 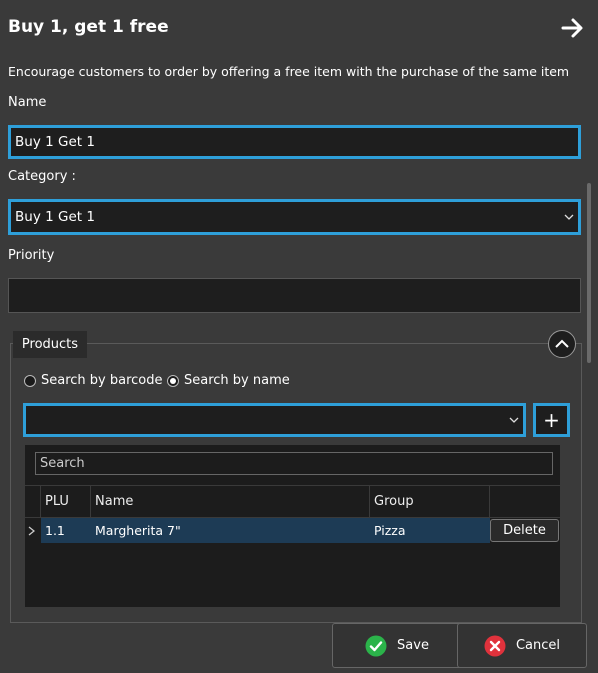 What do you see at coordinates (589, 273) in the screenshot?
I see `scrollbar` at bounding box center [589, 273].